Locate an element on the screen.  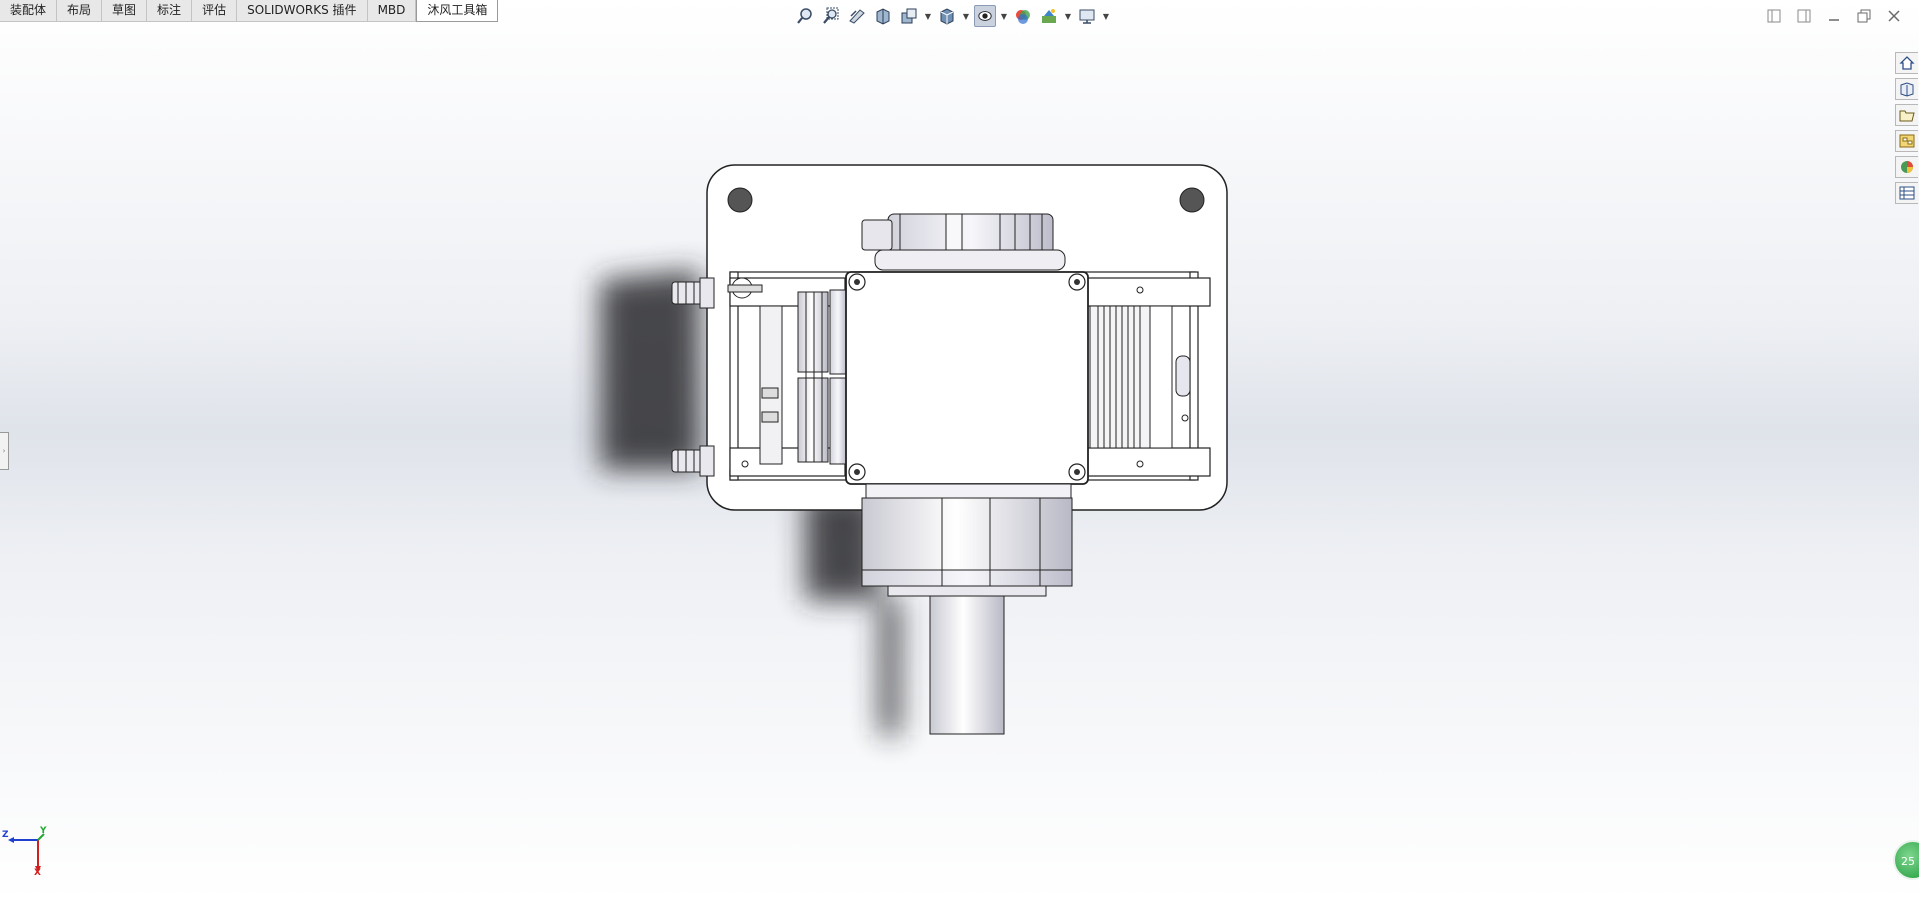
central-housing is located at coordinates (967, 378).